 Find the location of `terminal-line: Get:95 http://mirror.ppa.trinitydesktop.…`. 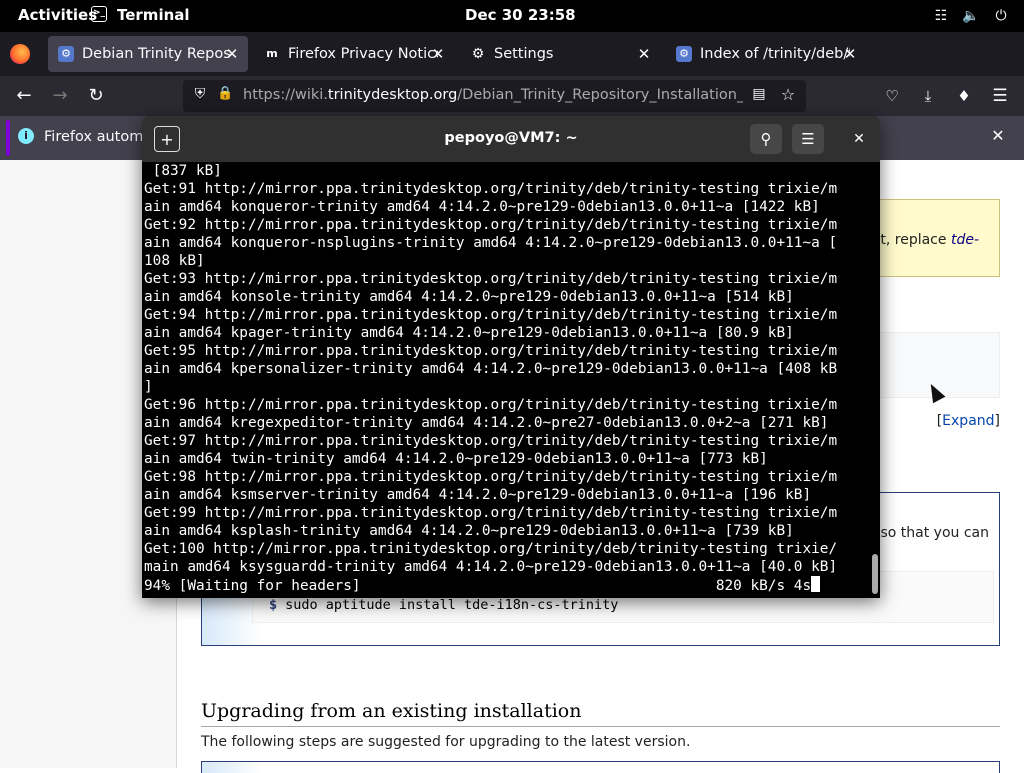

terminal-line: Get:95 http://mirror.ppa.trinitydesktop.… is located at coordinates (491, 351).